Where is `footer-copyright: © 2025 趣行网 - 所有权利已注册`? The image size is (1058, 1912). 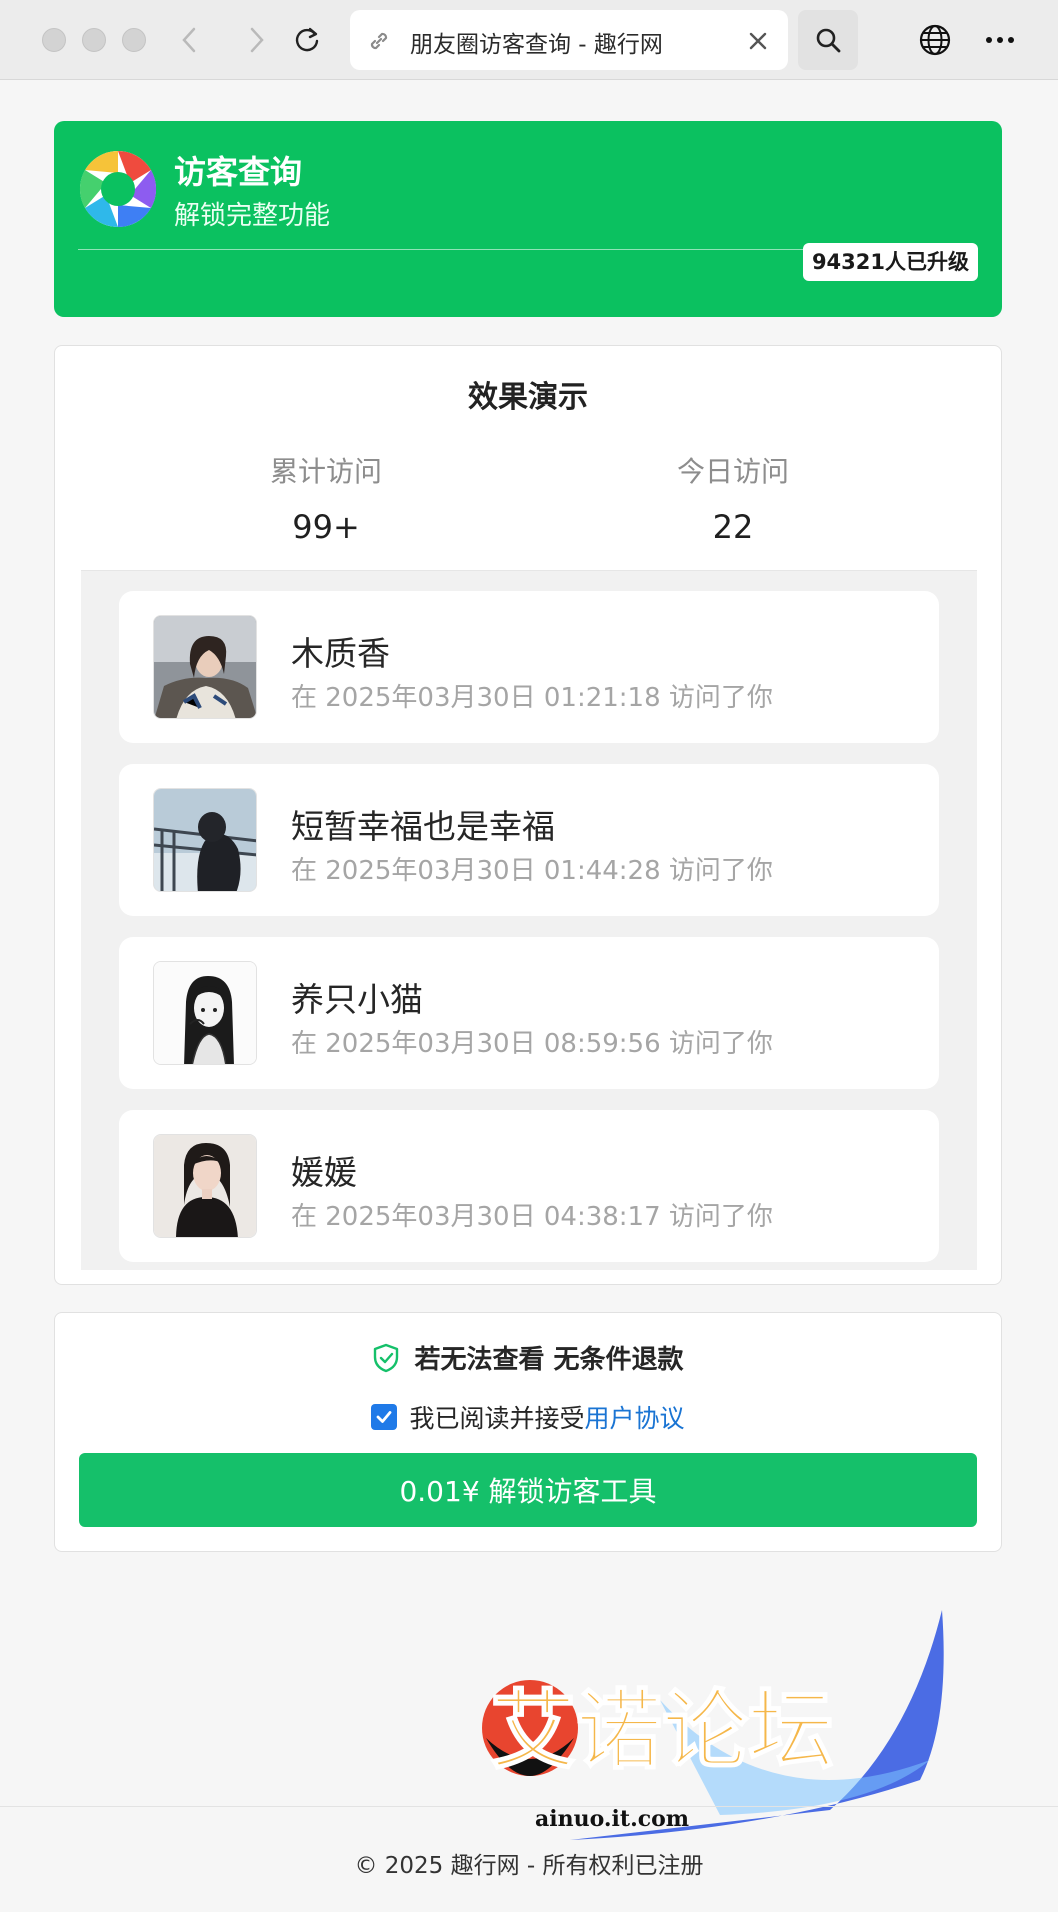 footer-copyright: © 2025 趣行网 - 所有权利已注册 is located at coordinates (529, 1866).